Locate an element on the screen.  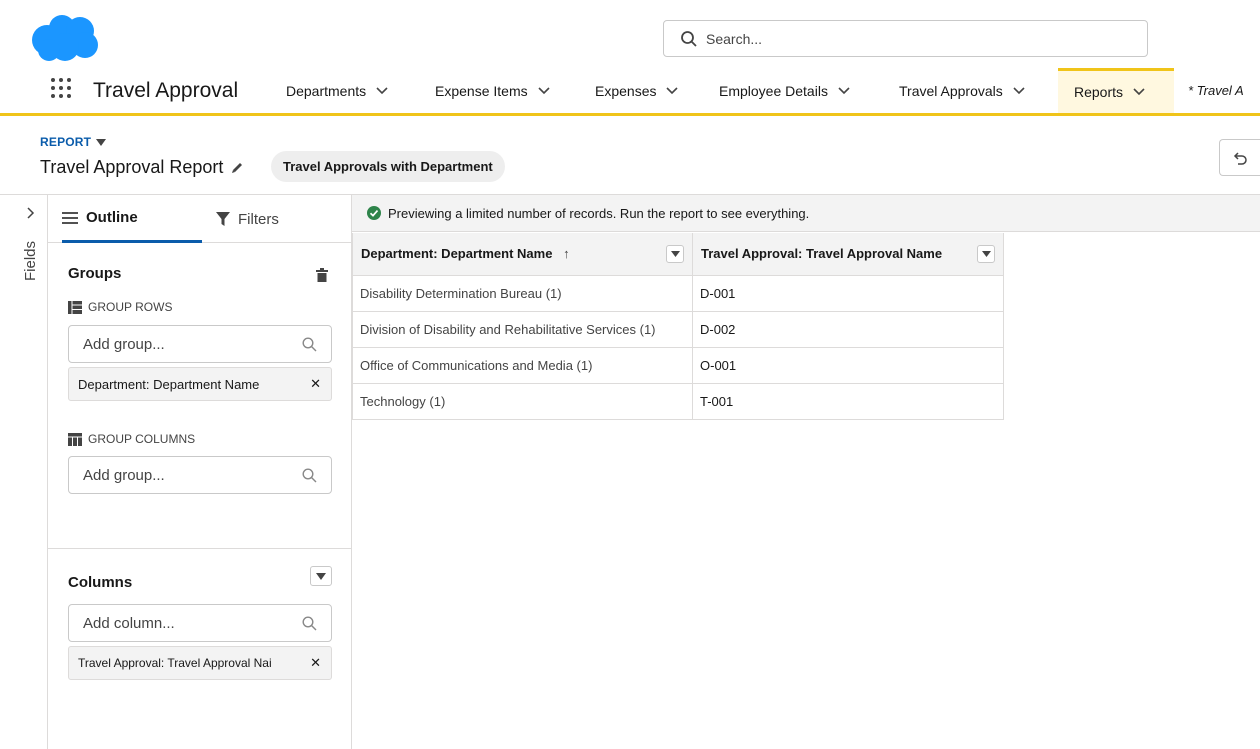
tab-outline: Outline is located at coordinates (132, 219).